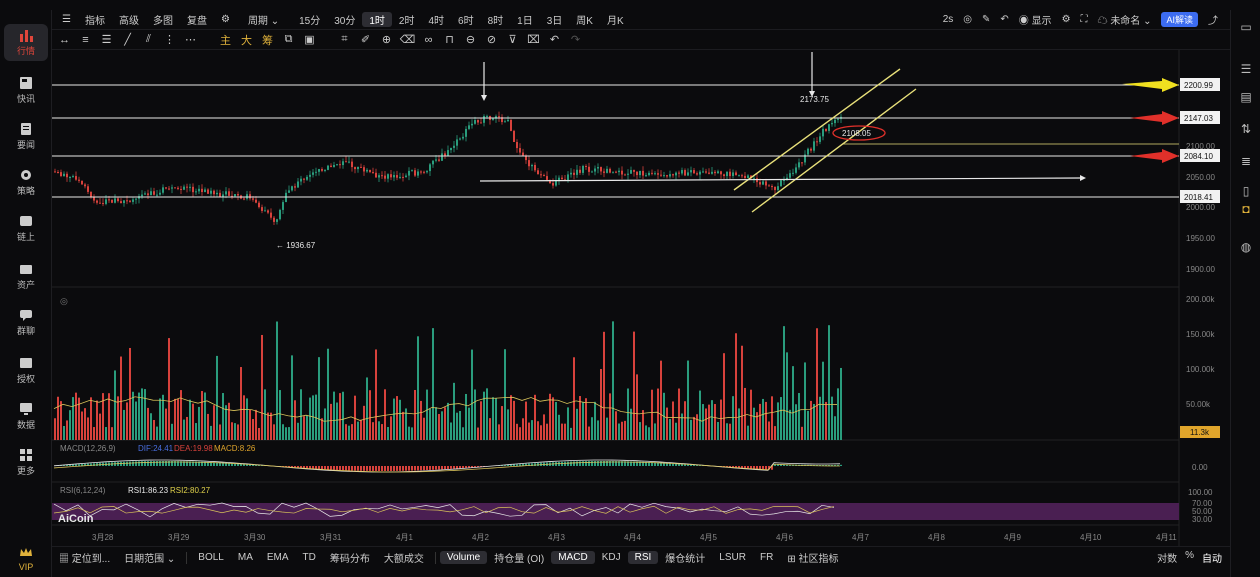  What do you see at coordinates (1246, 209) in the screenshot?
I see `robot-icon: ◘` at bounding box center [1246, 209].